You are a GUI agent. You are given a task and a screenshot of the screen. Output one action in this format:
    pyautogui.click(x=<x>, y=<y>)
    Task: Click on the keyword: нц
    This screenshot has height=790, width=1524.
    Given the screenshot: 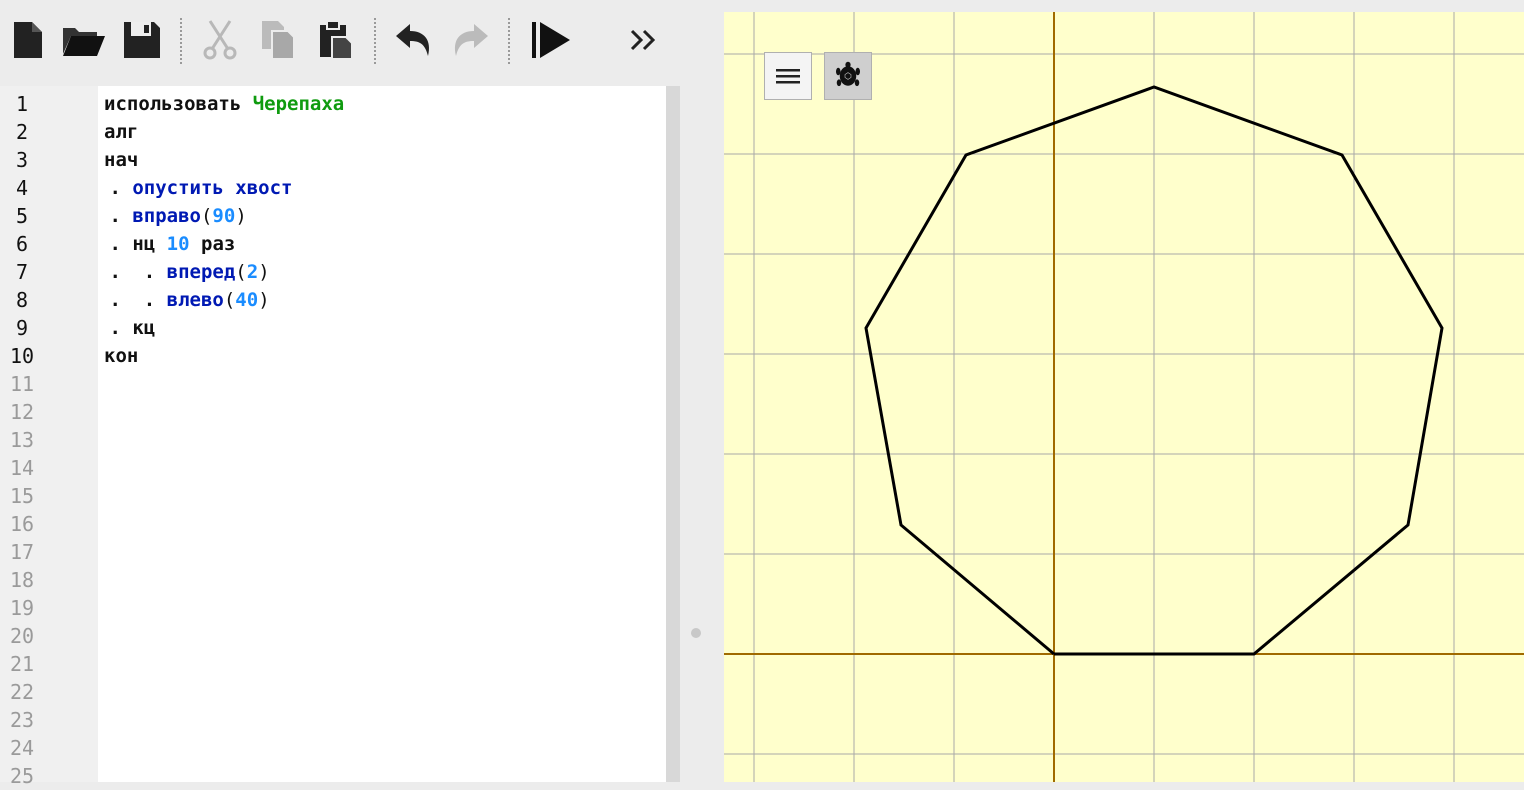 What is the action you would take?
    pyautogui.click(x=144, y=244)
    